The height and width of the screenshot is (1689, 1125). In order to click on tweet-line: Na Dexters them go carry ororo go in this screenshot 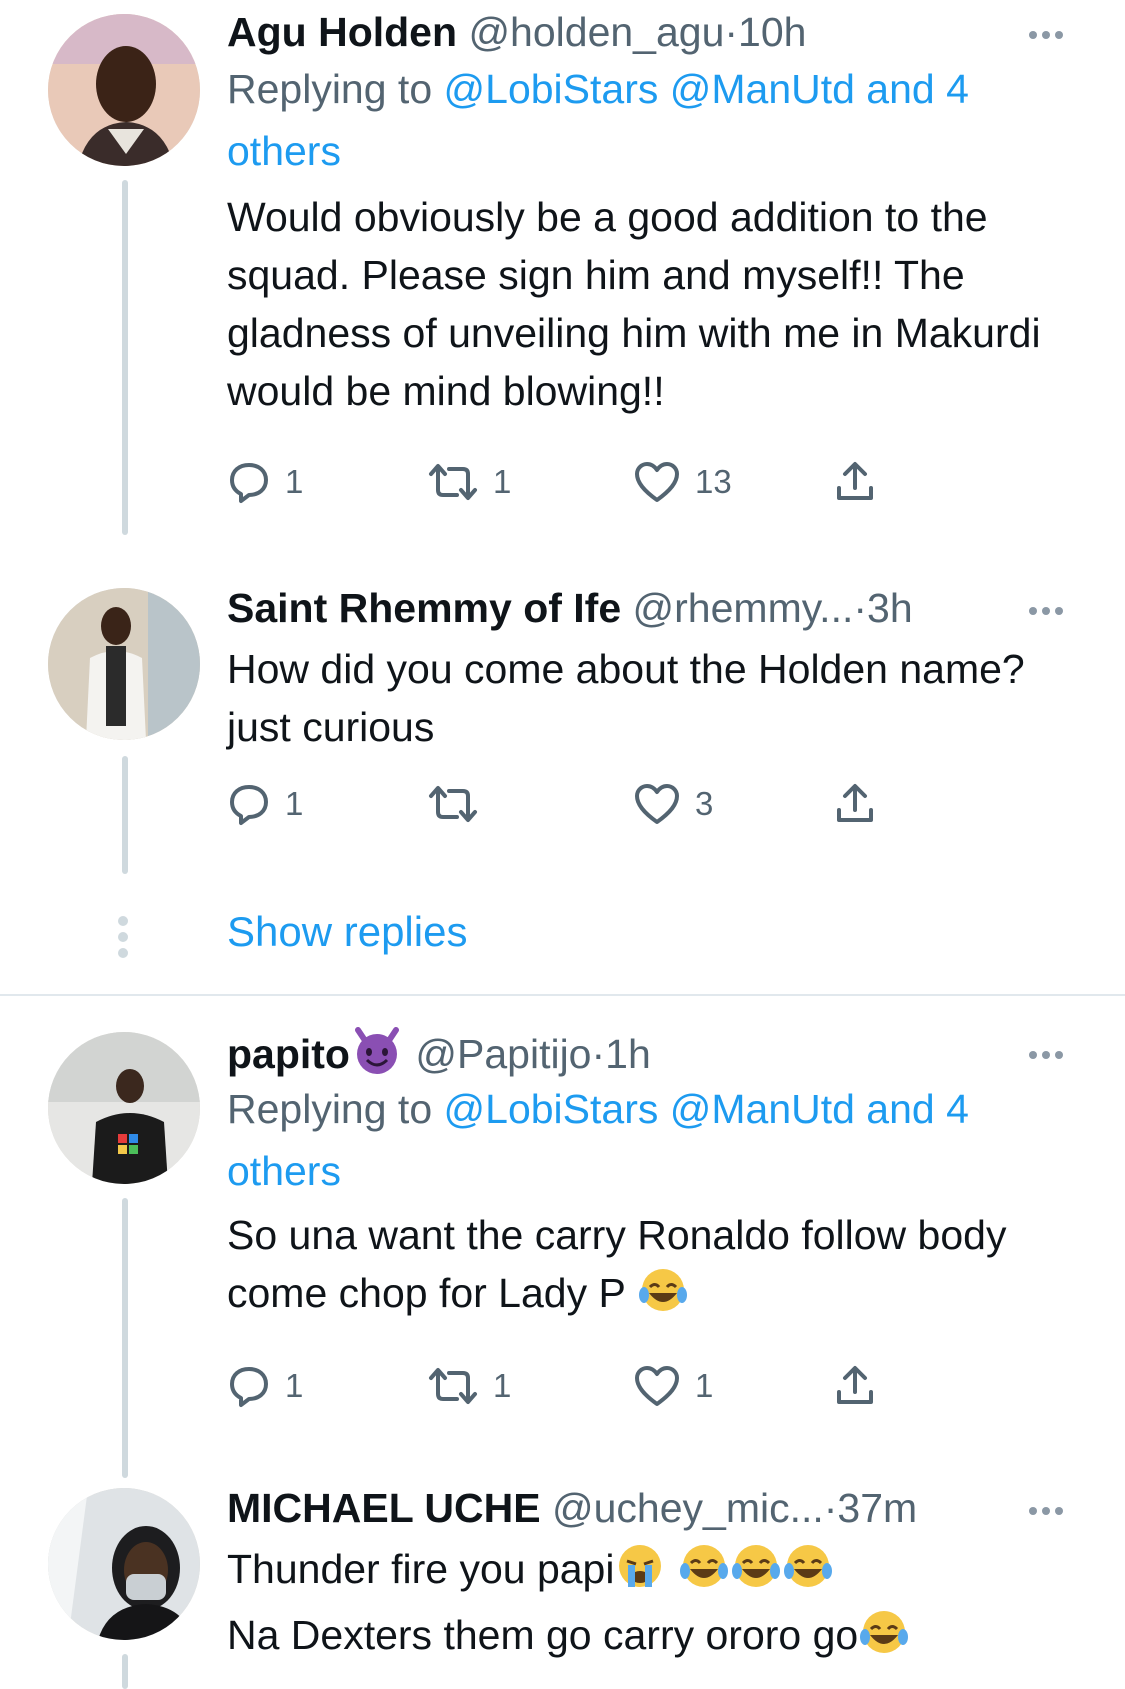, I will do `click(657, 1639)`.